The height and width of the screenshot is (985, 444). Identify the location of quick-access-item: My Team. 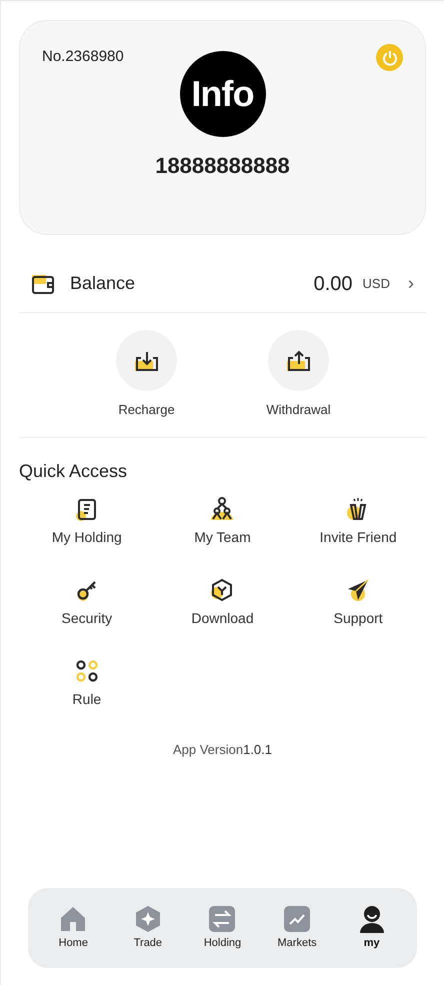
(222, 522).